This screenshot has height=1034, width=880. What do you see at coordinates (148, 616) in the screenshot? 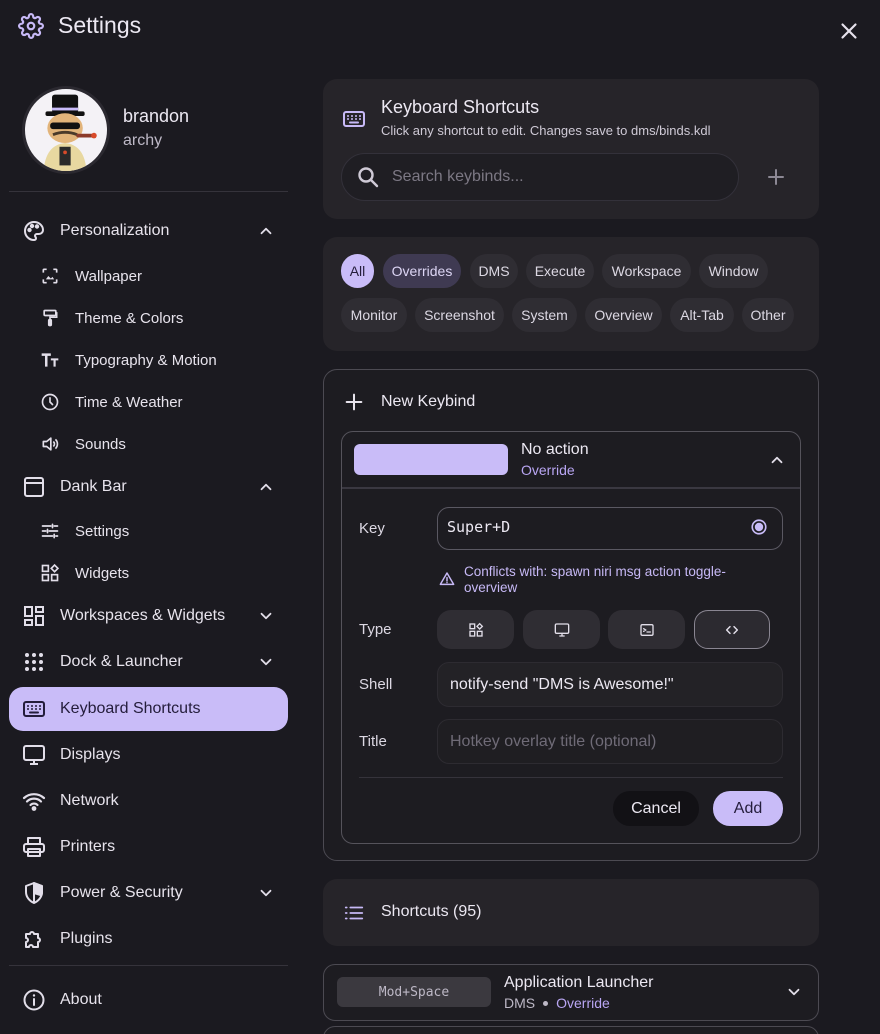
I see `sidebar-item-workspaces-widgets: Workspaces & Widgets` at bounding box center [148, 616].